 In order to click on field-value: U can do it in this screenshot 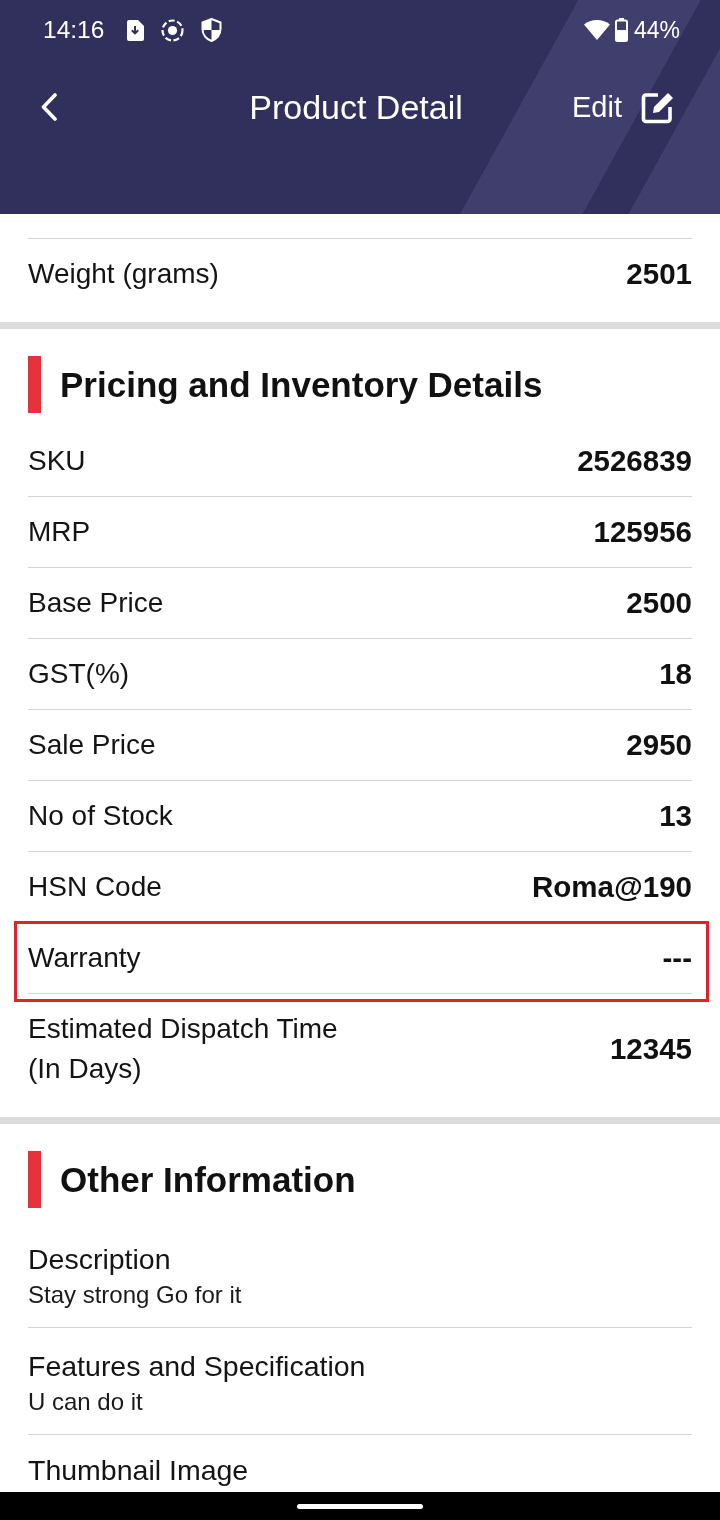, I will do `click(85, 1402)`.